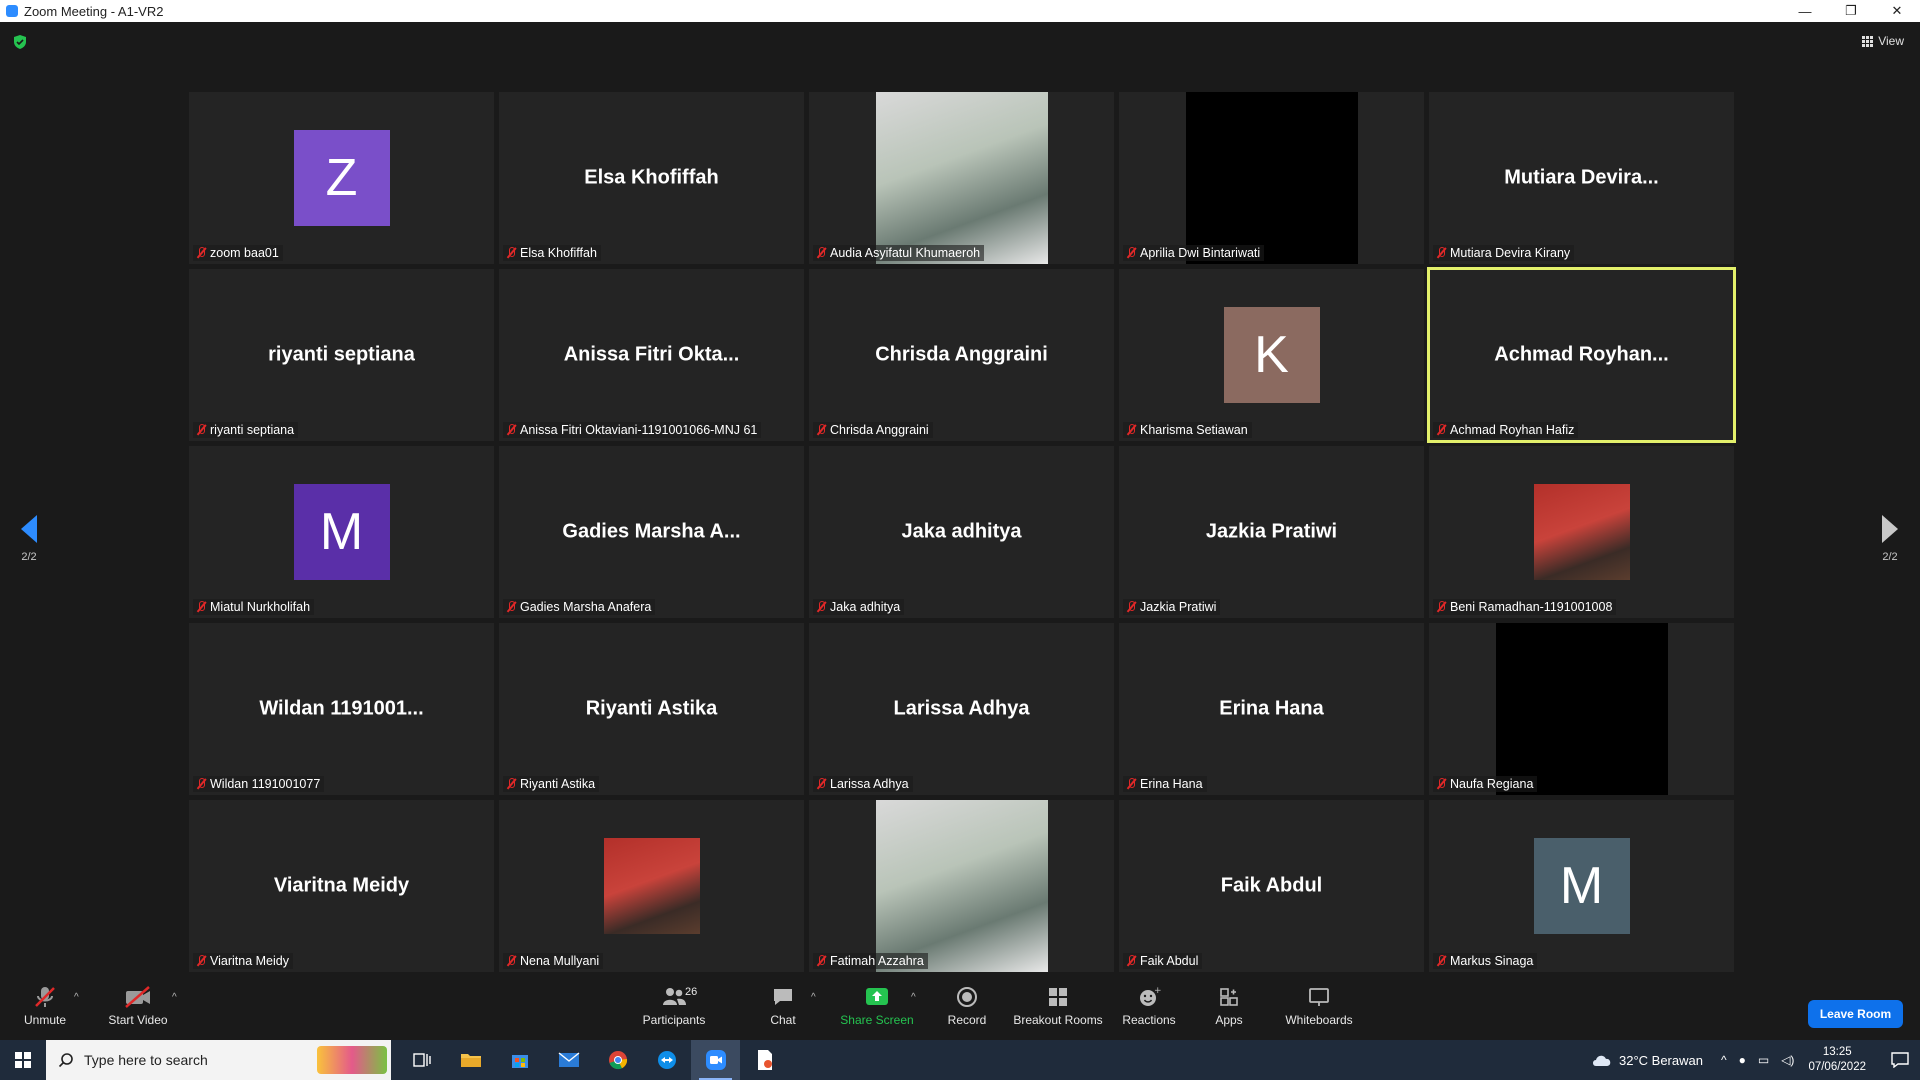 This screenshot has width=1920, height=1080. Describe the element at coordinates (29, 557) in the screenshot. I see `page-indicator-left: 2/2` at that location.